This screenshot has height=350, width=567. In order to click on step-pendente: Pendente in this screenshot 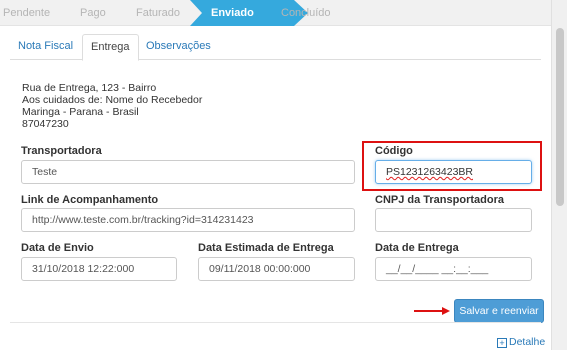, I will do `click(27, 13)`.